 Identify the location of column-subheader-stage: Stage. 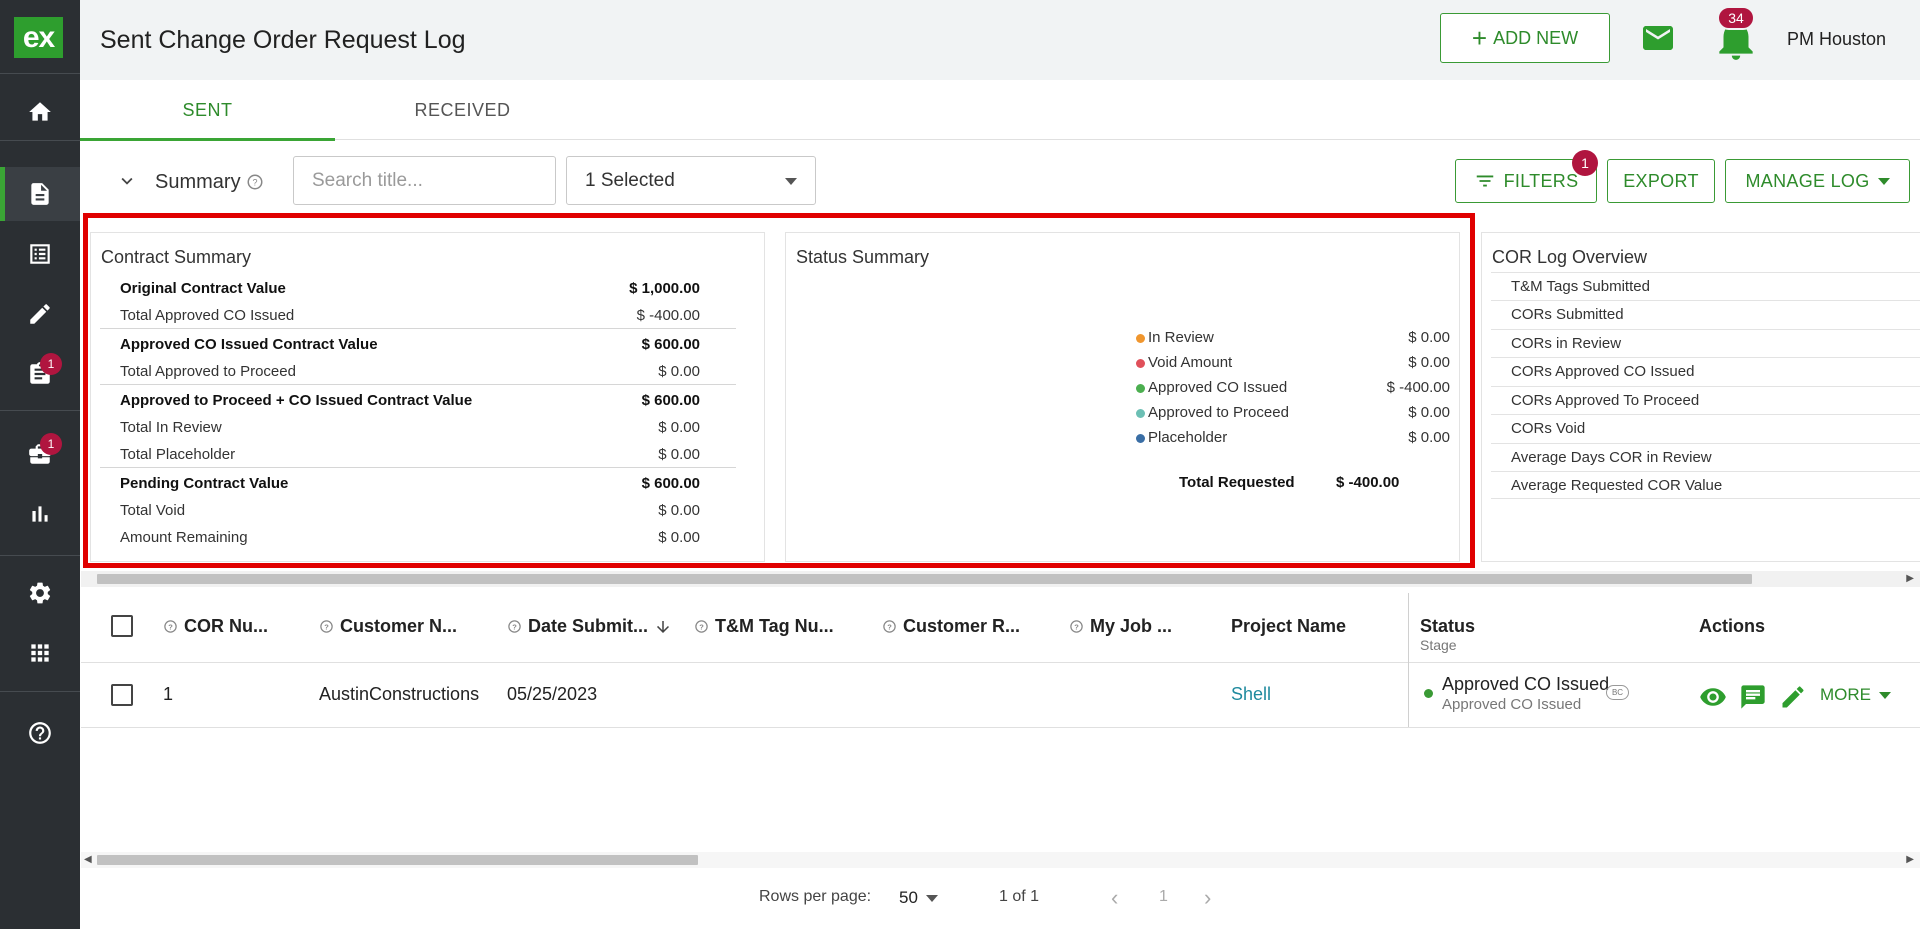
(1438, 645).